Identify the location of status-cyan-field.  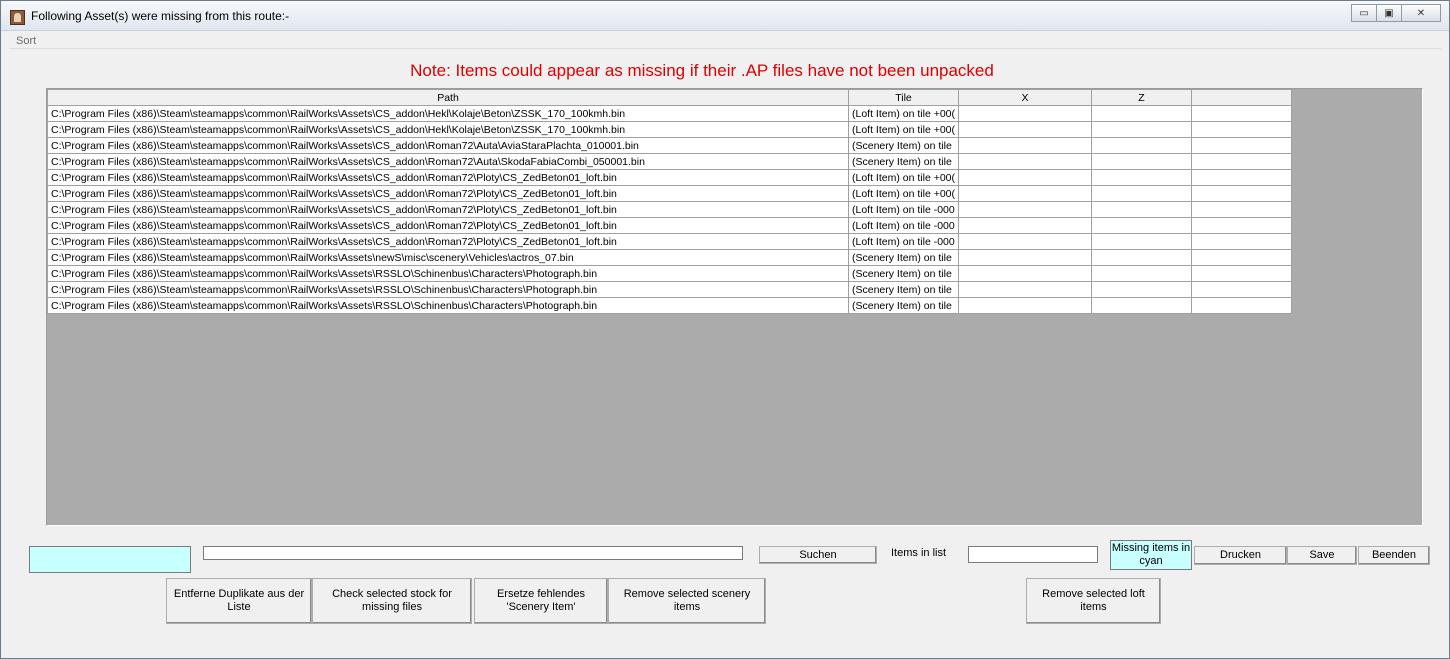
(110, 559).